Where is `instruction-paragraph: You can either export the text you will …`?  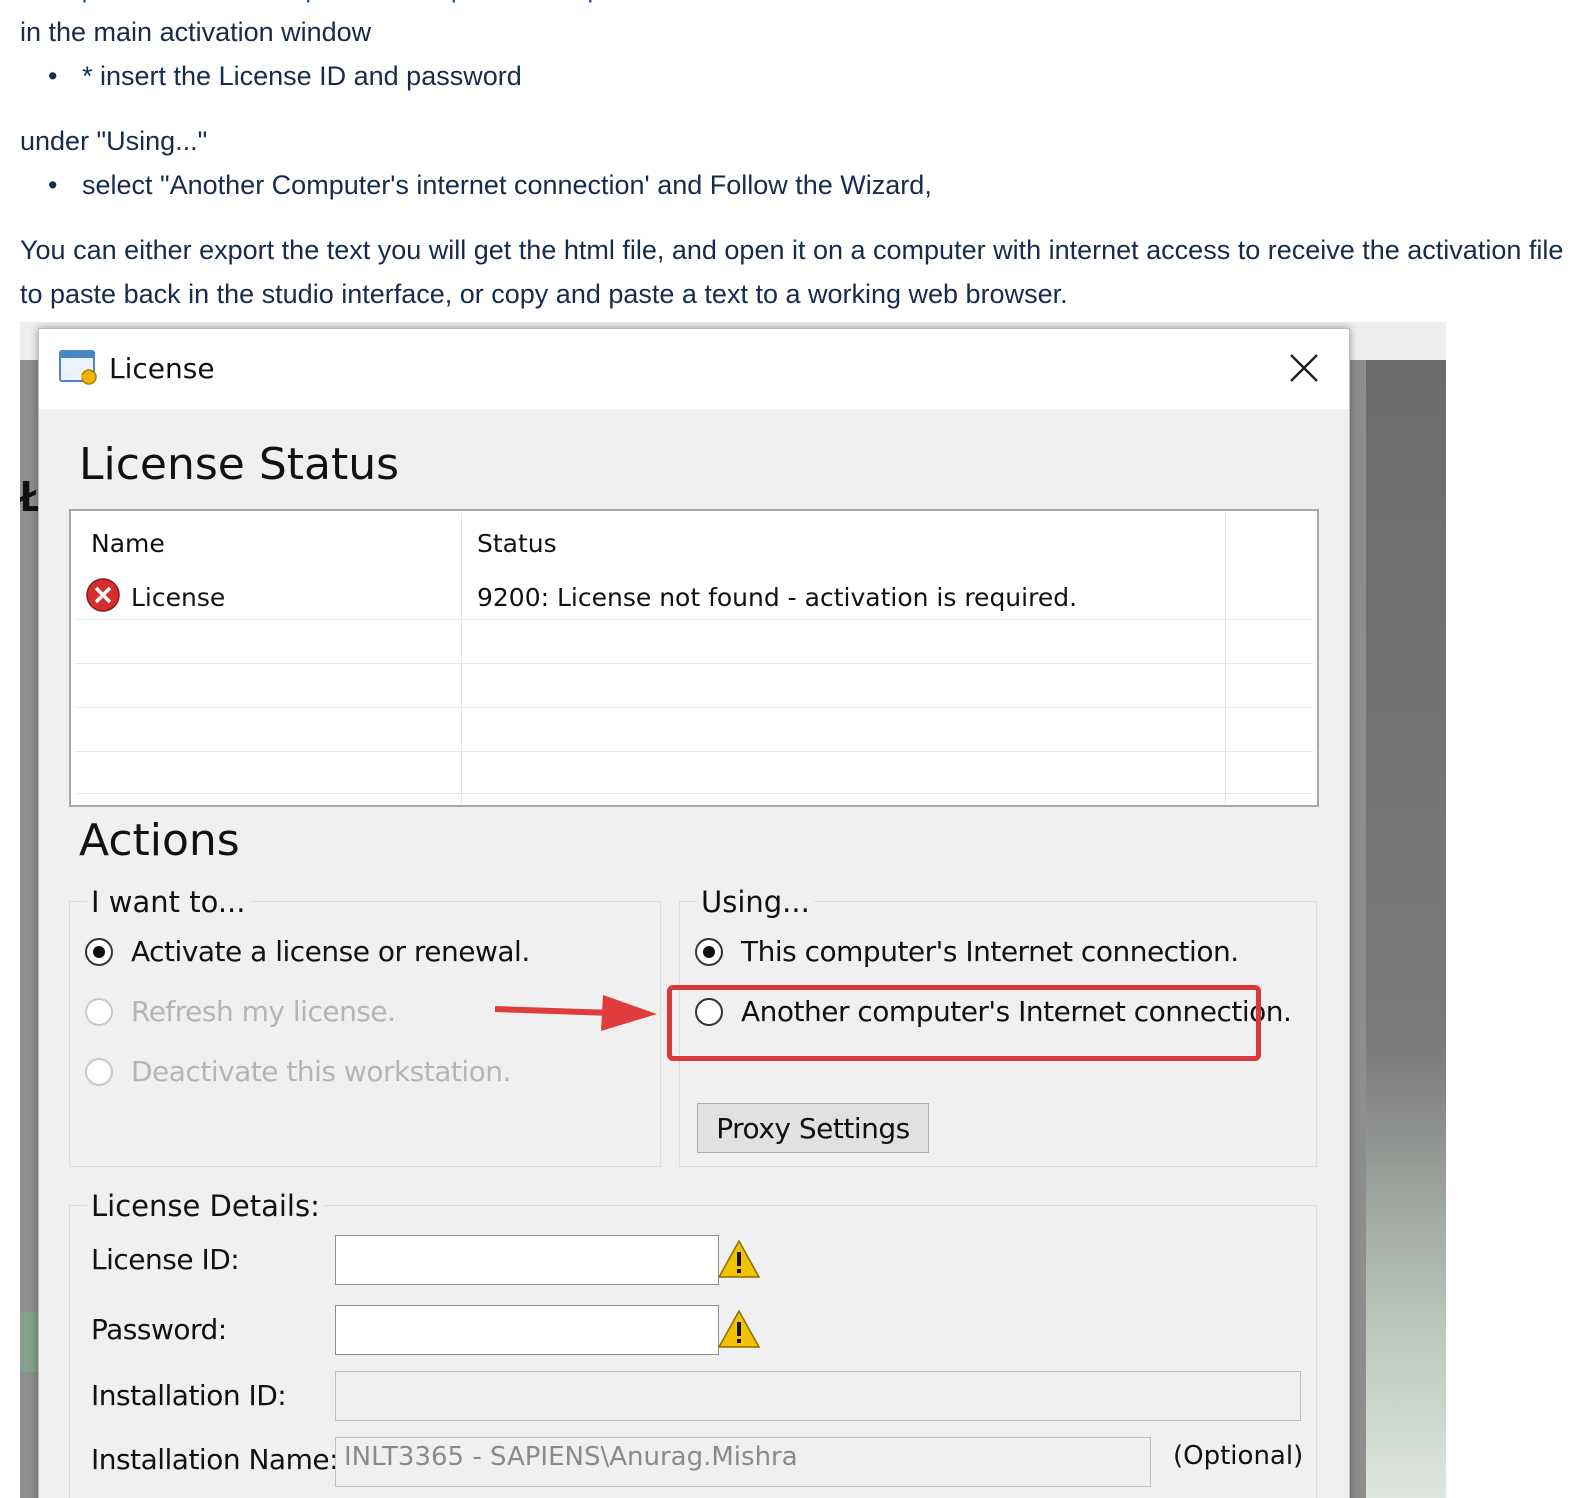
instruction-paragraph: You can either export the text you will … is located at coordinates (792, 272).